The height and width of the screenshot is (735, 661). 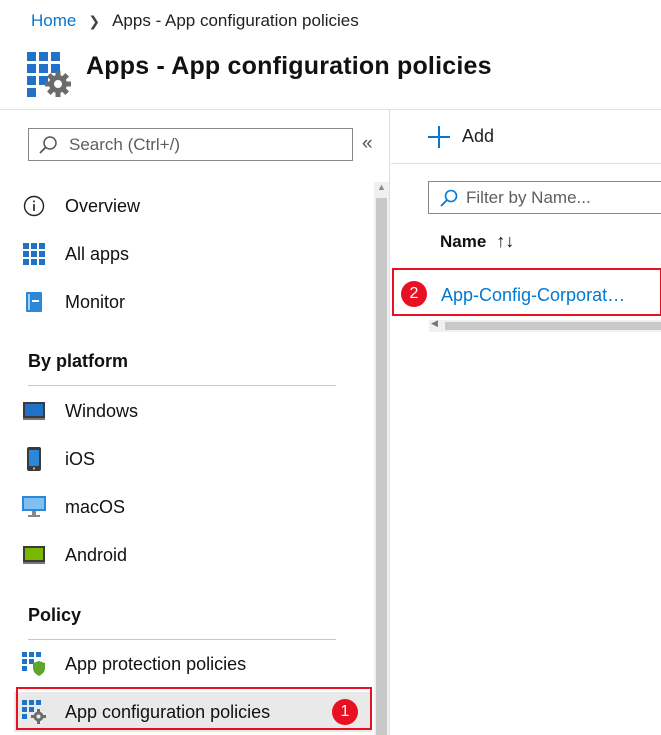 What do you see at coordinates (187, 555) in the screenshot?
I see `nav-item-android: Android` at bounding box center [187, 555].